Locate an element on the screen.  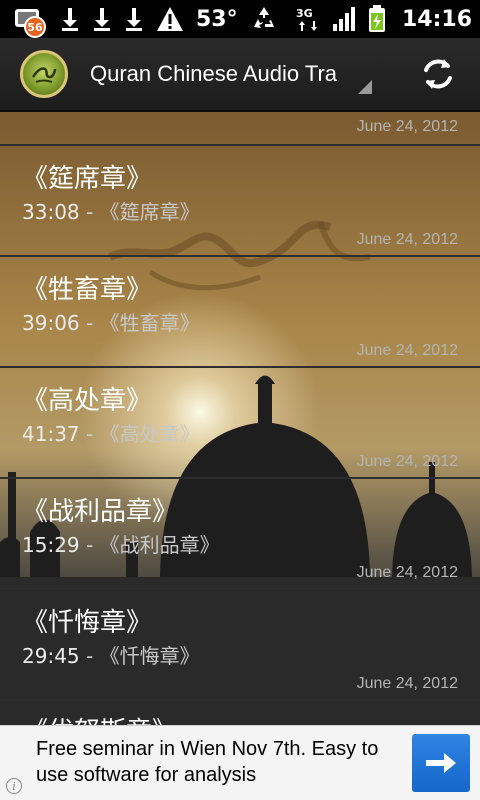
track-subtitle: 41:37 - 《高处章》 is located at coordinates (111, 432).